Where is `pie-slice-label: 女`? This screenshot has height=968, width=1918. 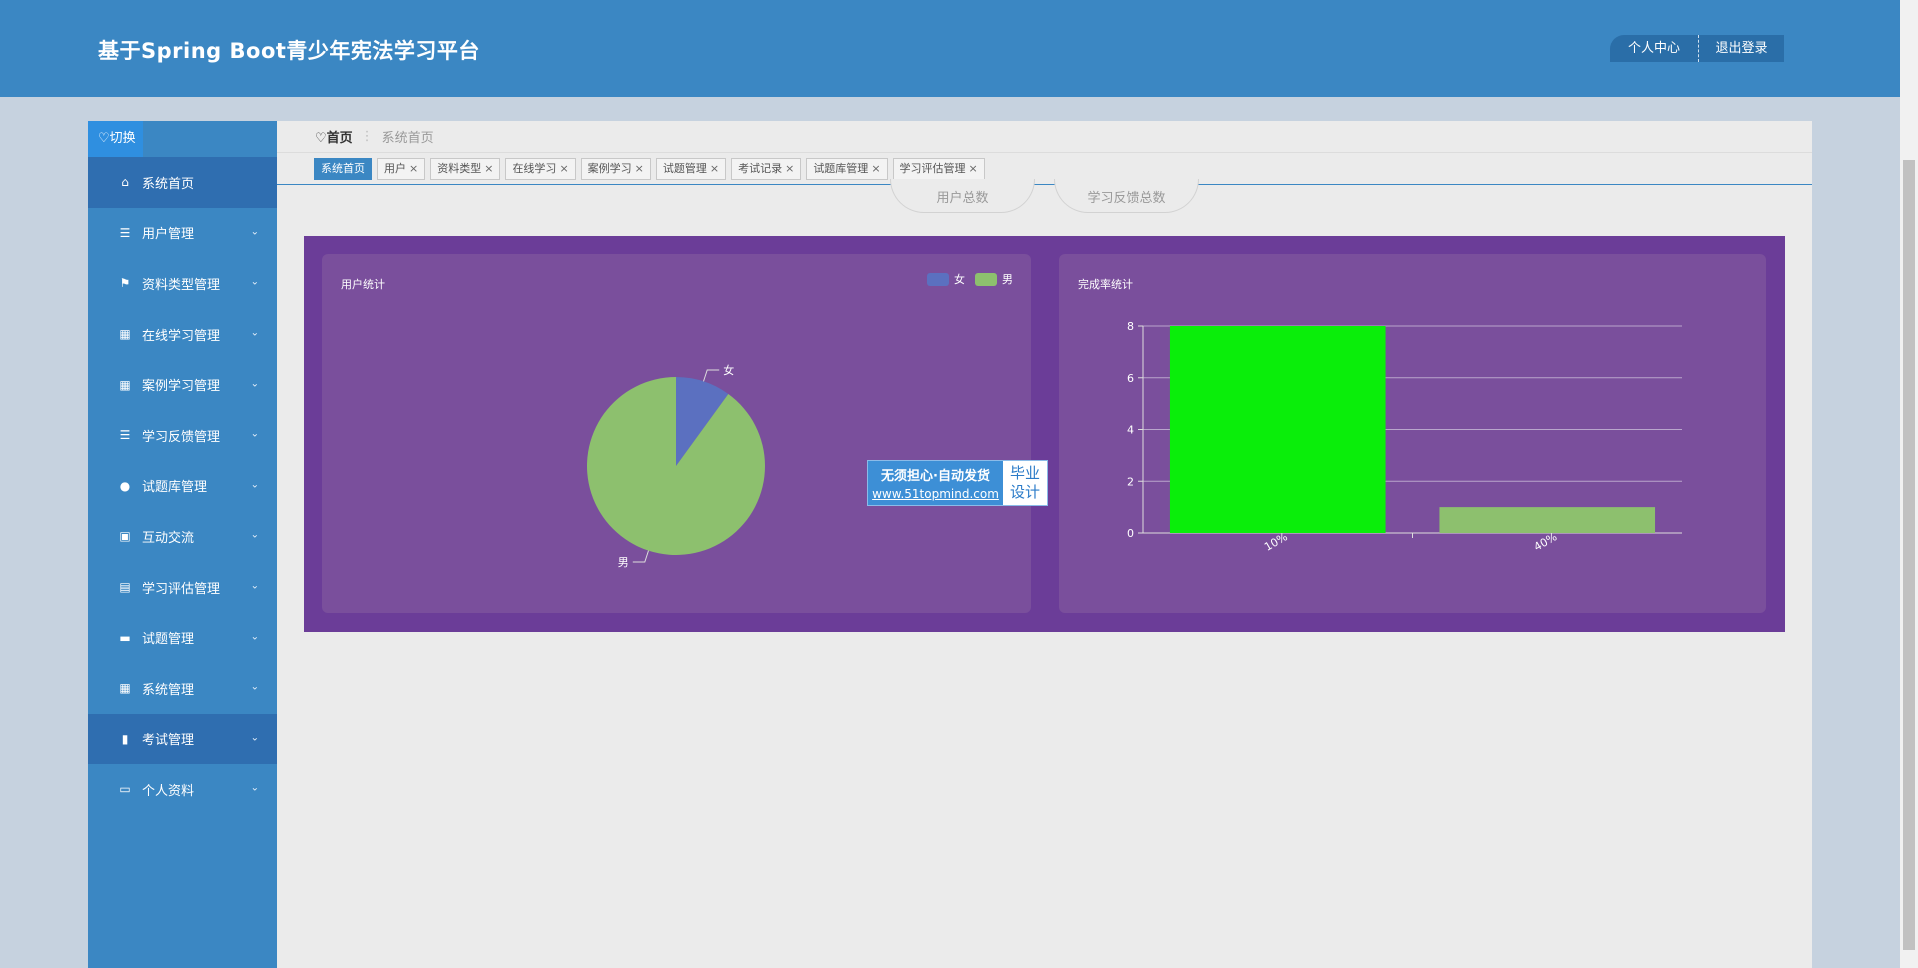 pie-slice-label: 女 is located at coordinates (728, 370).